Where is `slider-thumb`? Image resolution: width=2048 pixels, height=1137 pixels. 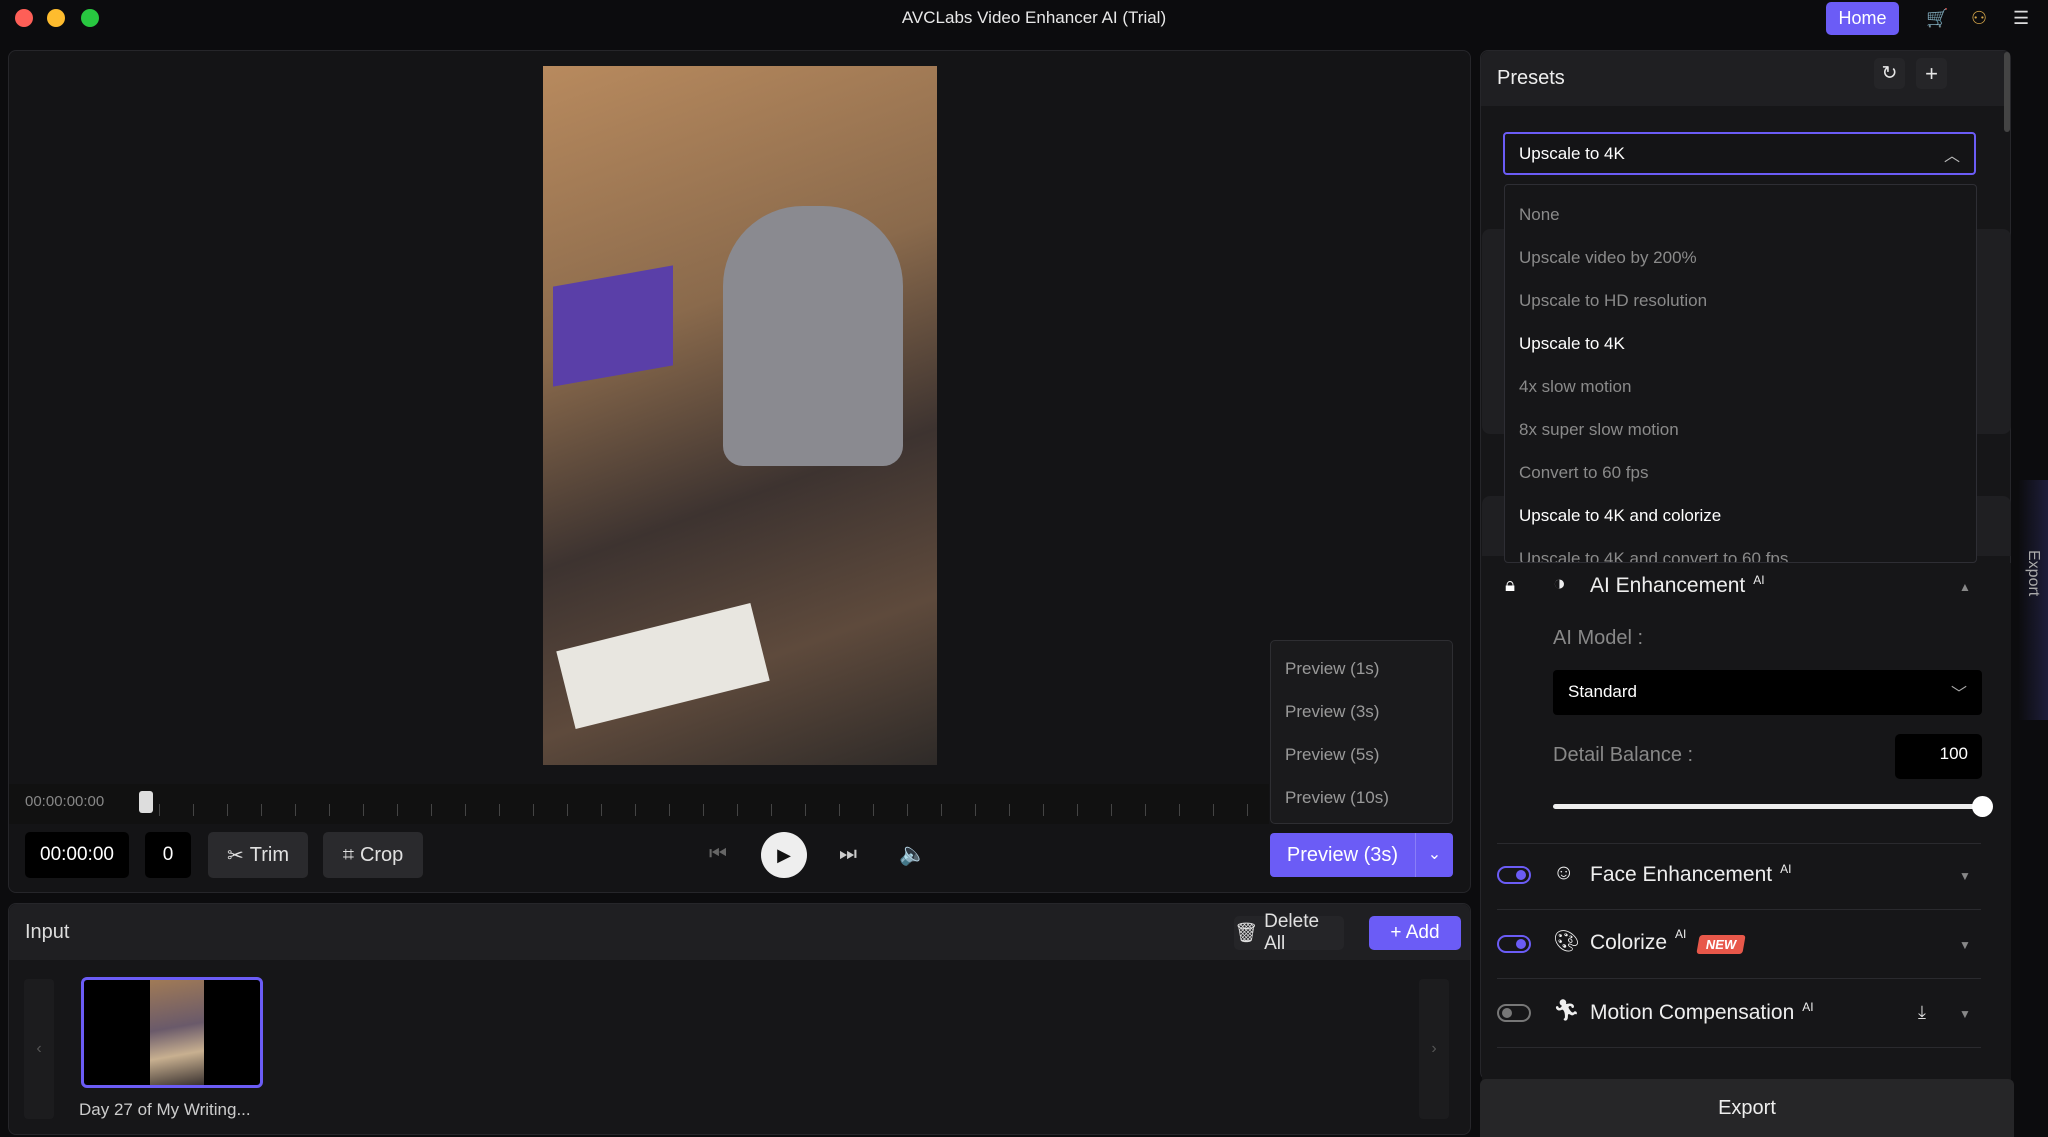
slider-thumb is located at coordinates (1982, 806).